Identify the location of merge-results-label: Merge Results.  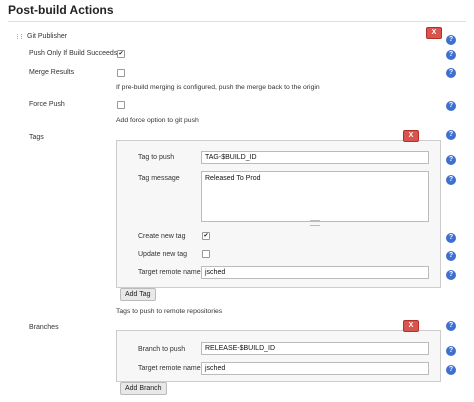
(52, 72).